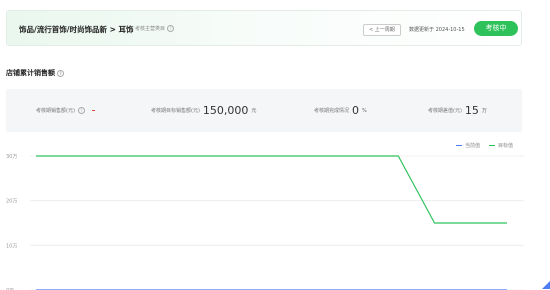 The width and height of the screenshot is (550, 290). I want to click on section-title-text: 店铺累计销售额, so click(30, 73).